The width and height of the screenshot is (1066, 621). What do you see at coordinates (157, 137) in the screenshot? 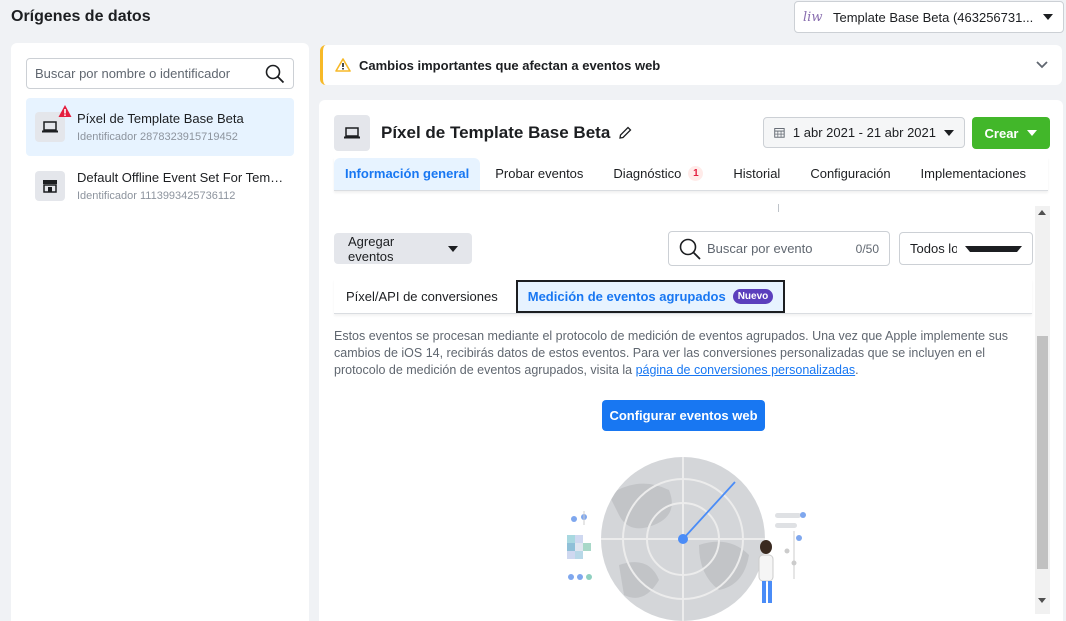
I see `source-id: Identificador 2878323915719452` at bounding box center [157, 137].